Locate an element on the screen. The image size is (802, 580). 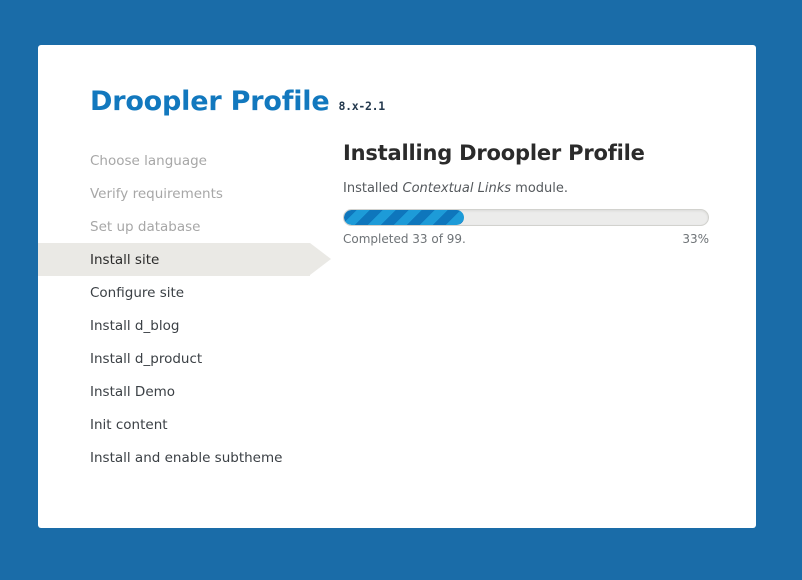
sidebar-item-install-d-blog: Install d_blog is located at coordinates (174, 325).